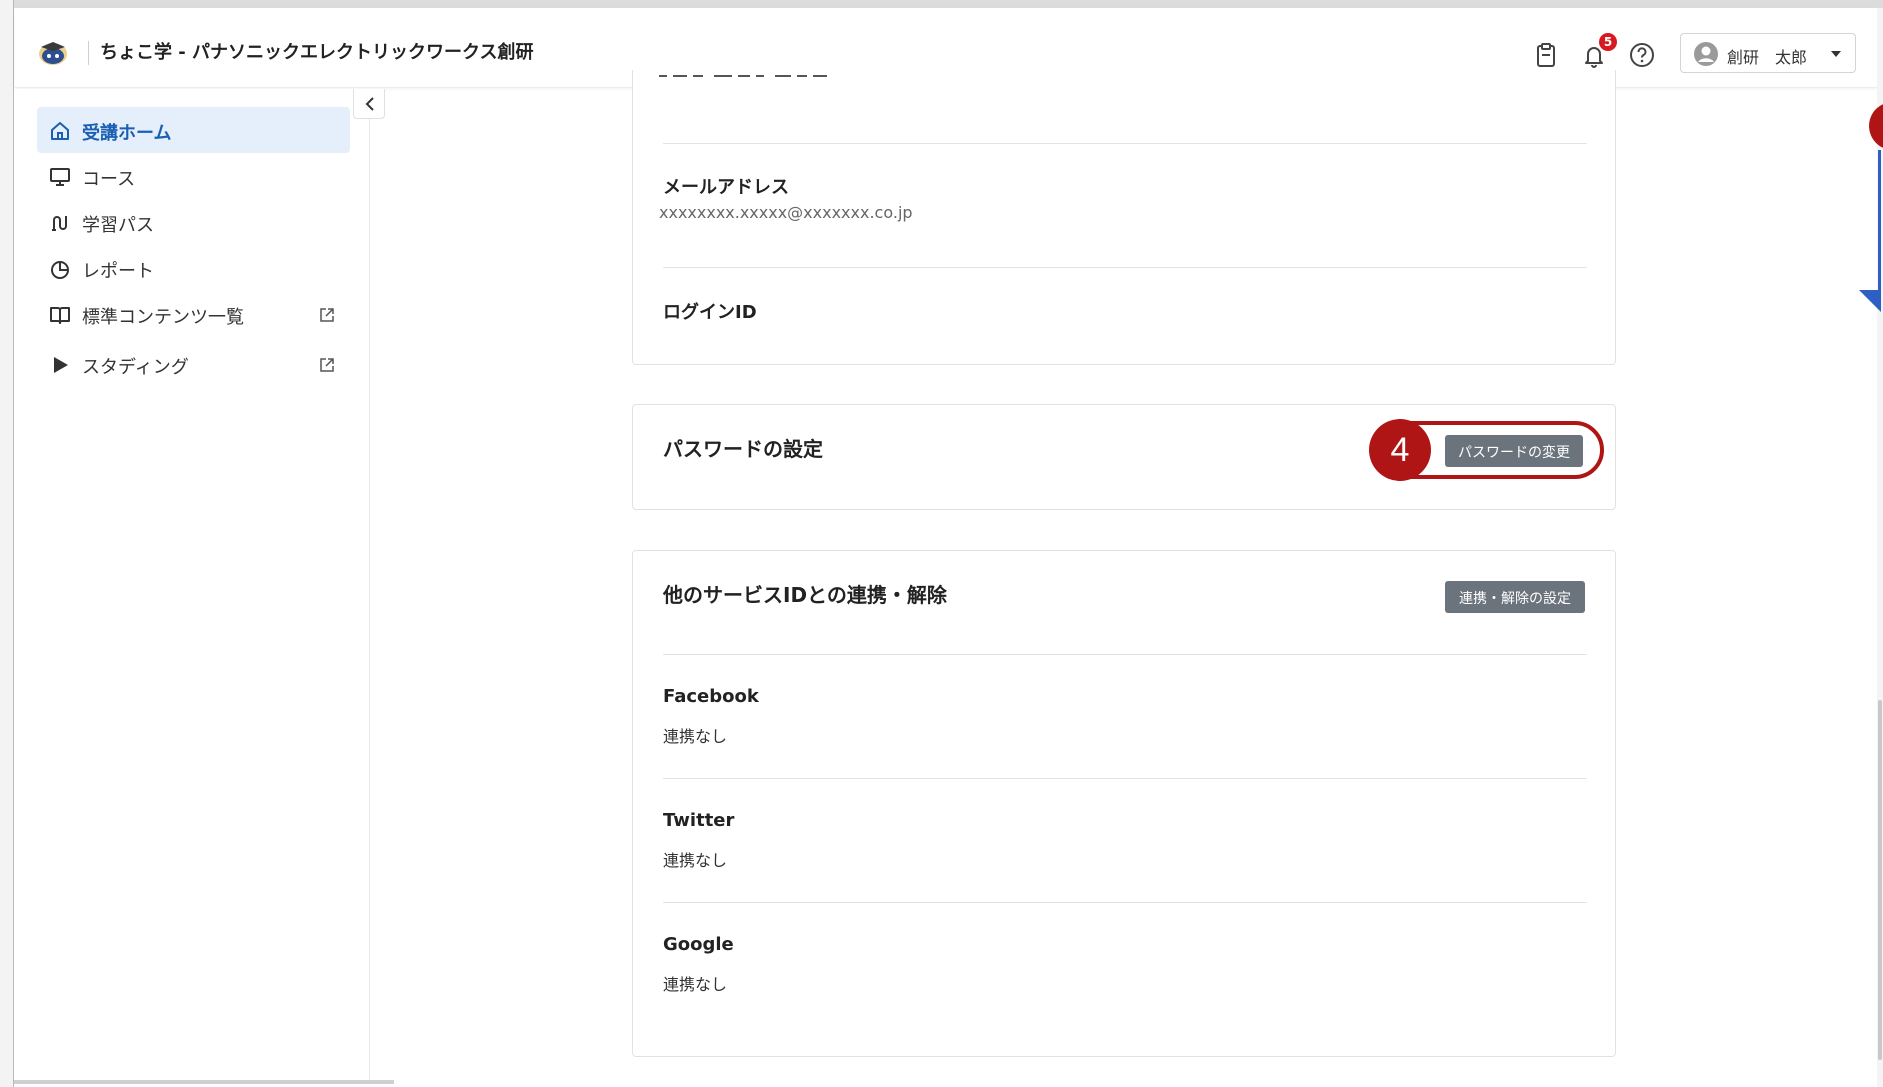 Image resolution: width=1883 pixels, height=1087 pixels. Describe the element at coordinates (60, 315) in the screenshot. I see `book-icon` at that location.